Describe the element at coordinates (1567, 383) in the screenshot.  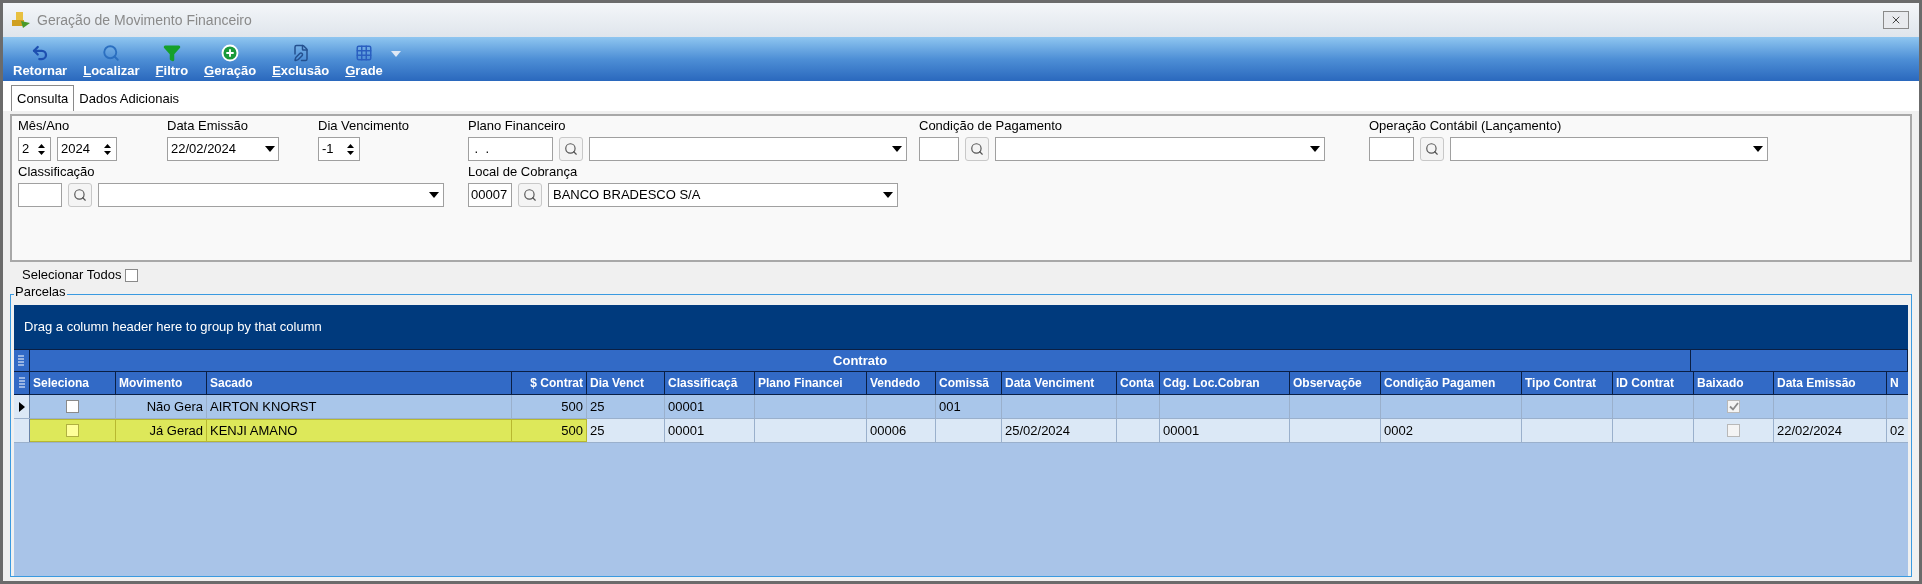
I see `column-header: Tipo Contrat` at that location.